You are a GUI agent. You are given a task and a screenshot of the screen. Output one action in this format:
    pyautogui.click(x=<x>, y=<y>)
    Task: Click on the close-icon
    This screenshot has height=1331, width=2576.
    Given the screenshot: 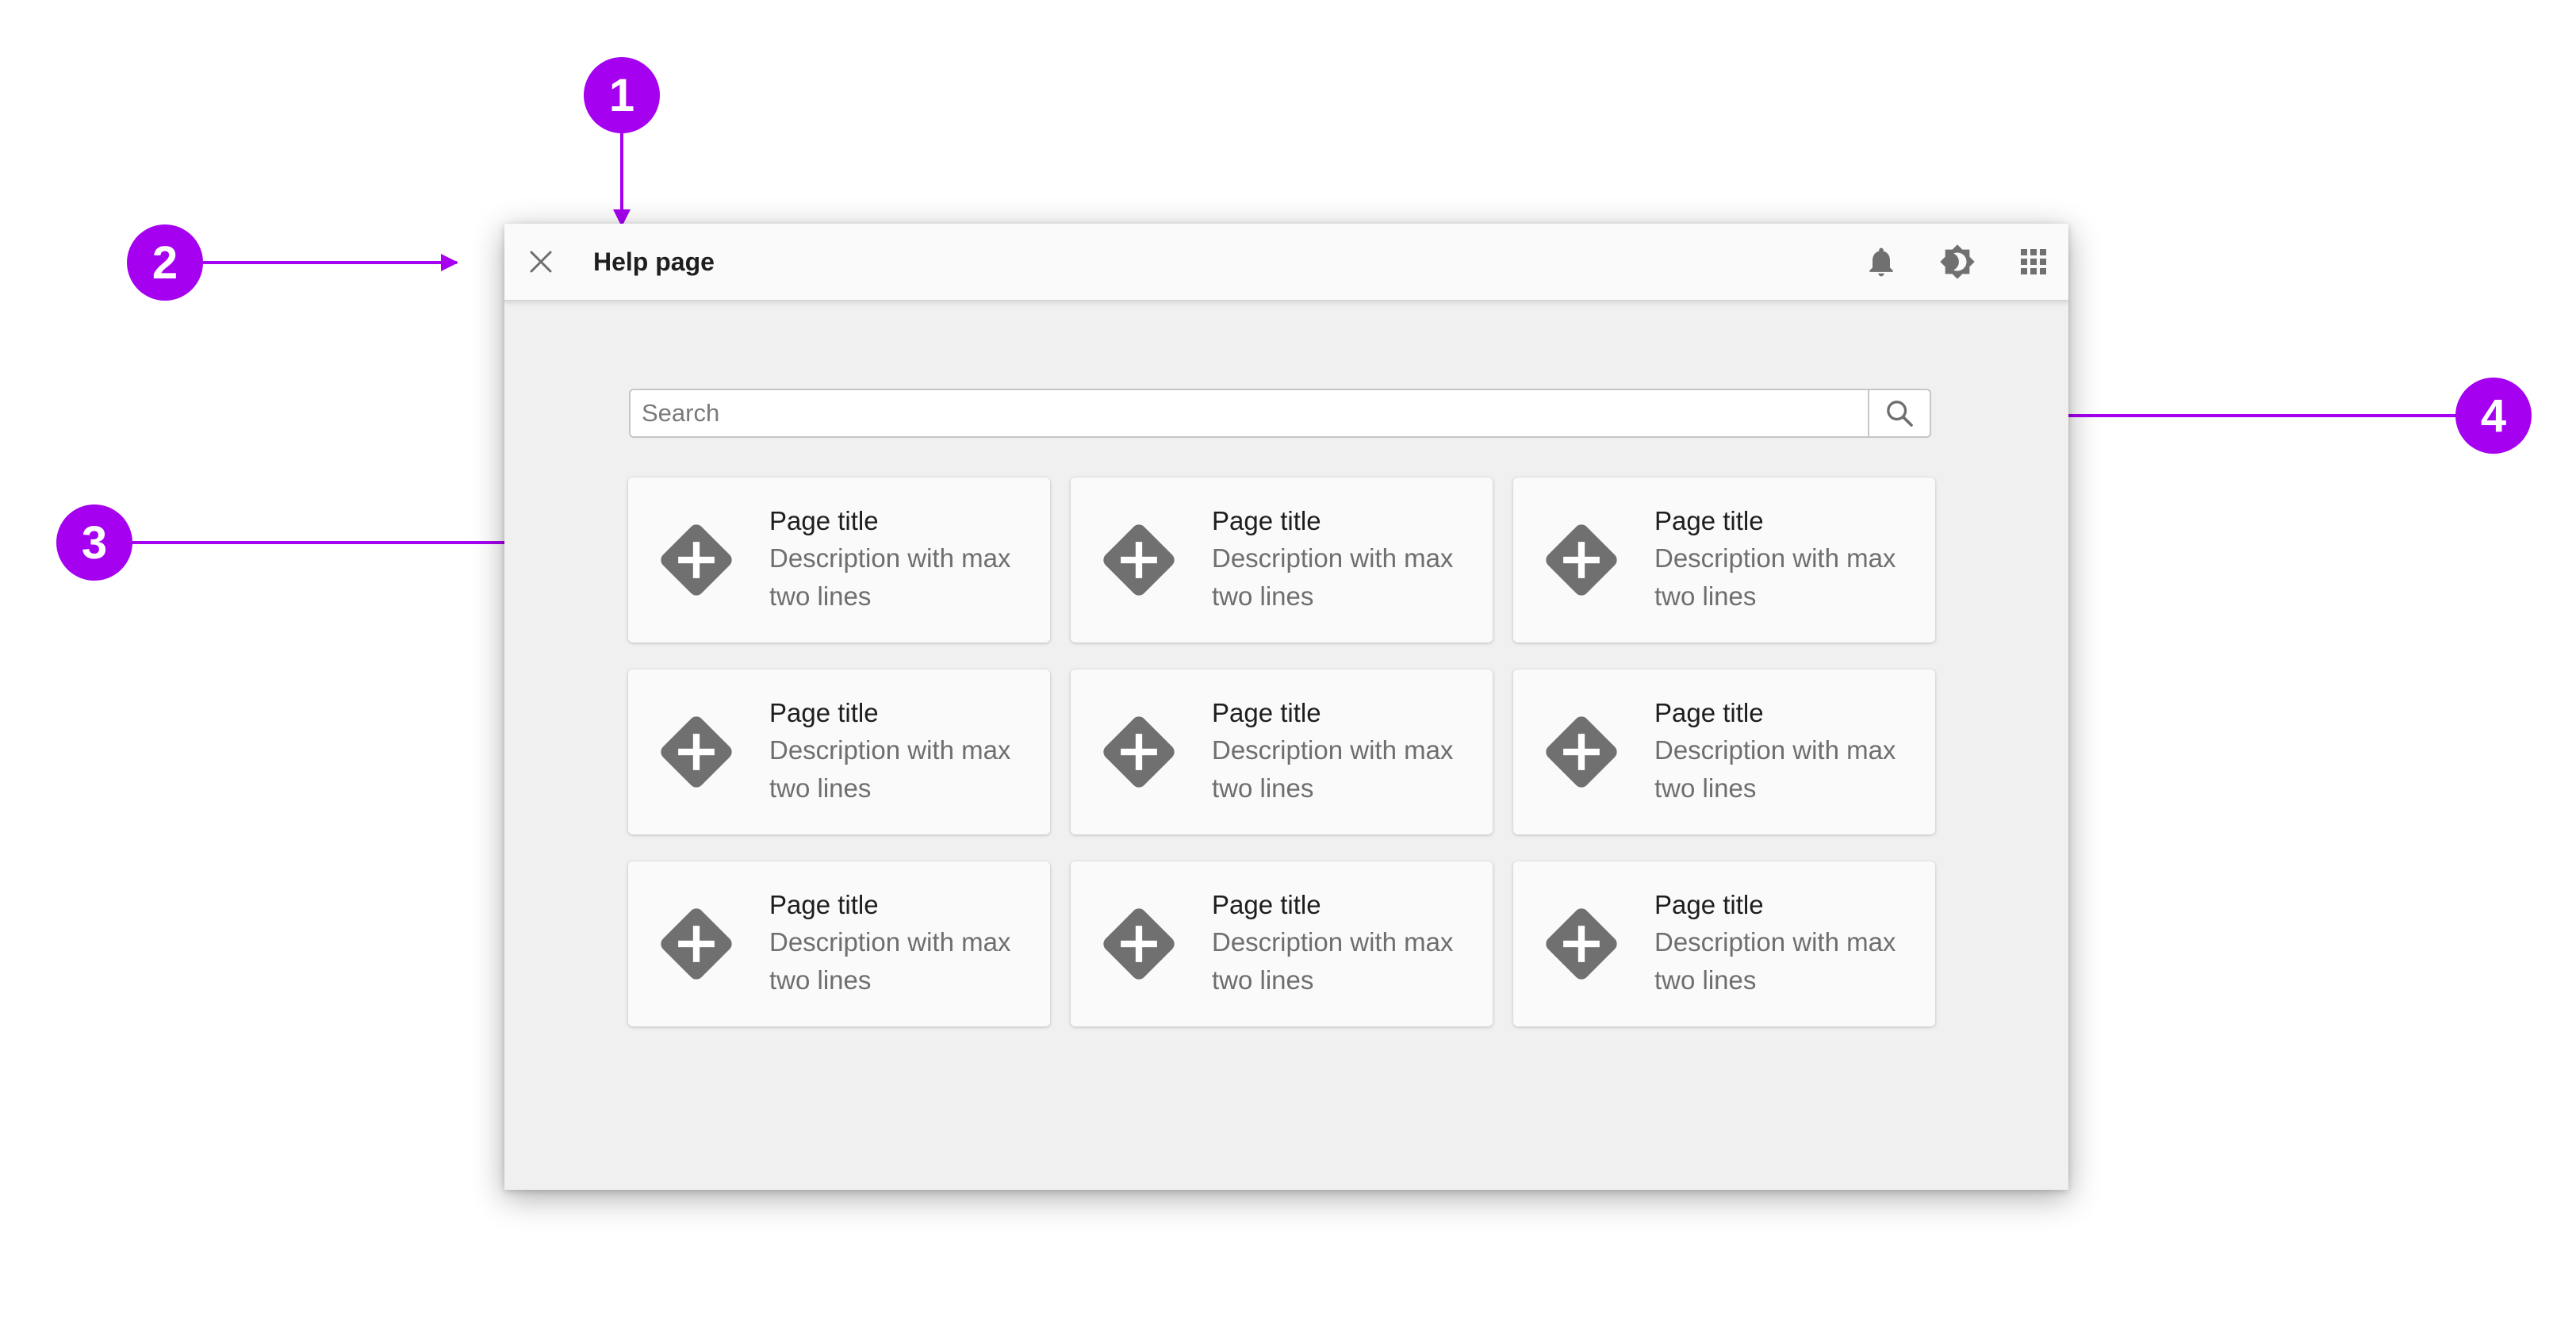 What is the action you would take?
    pyautogui.click(x=541, y=262)
    